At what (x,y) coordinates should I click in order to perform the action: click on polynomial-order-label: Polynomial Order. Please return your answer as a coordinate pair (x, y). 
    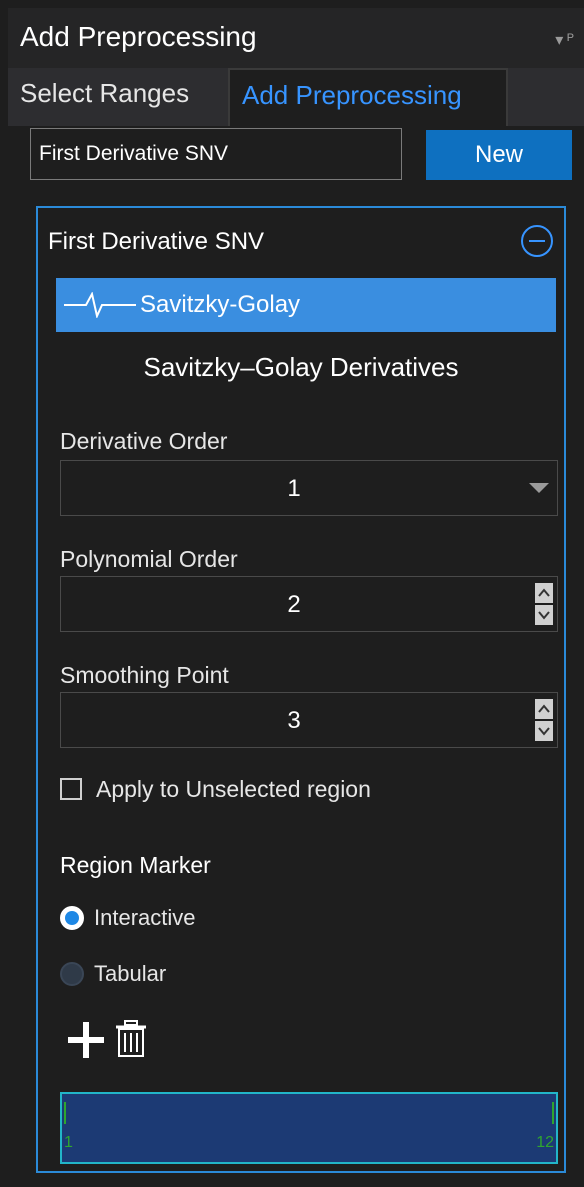
    Looking at the image, I should click on (149, 559).